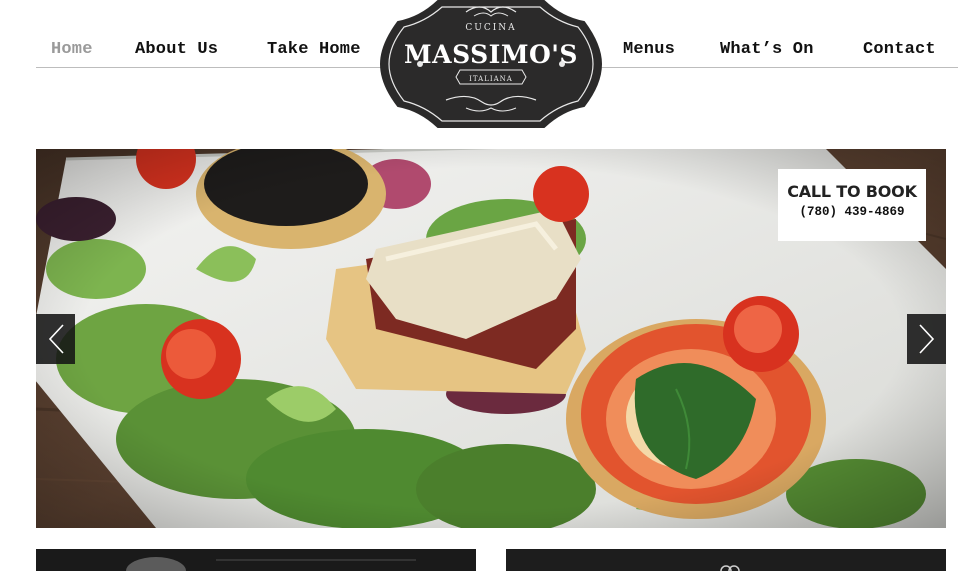 This screenshot has height=571, width=970. I want to click on nav-contact: Contact, so click(899, 49).